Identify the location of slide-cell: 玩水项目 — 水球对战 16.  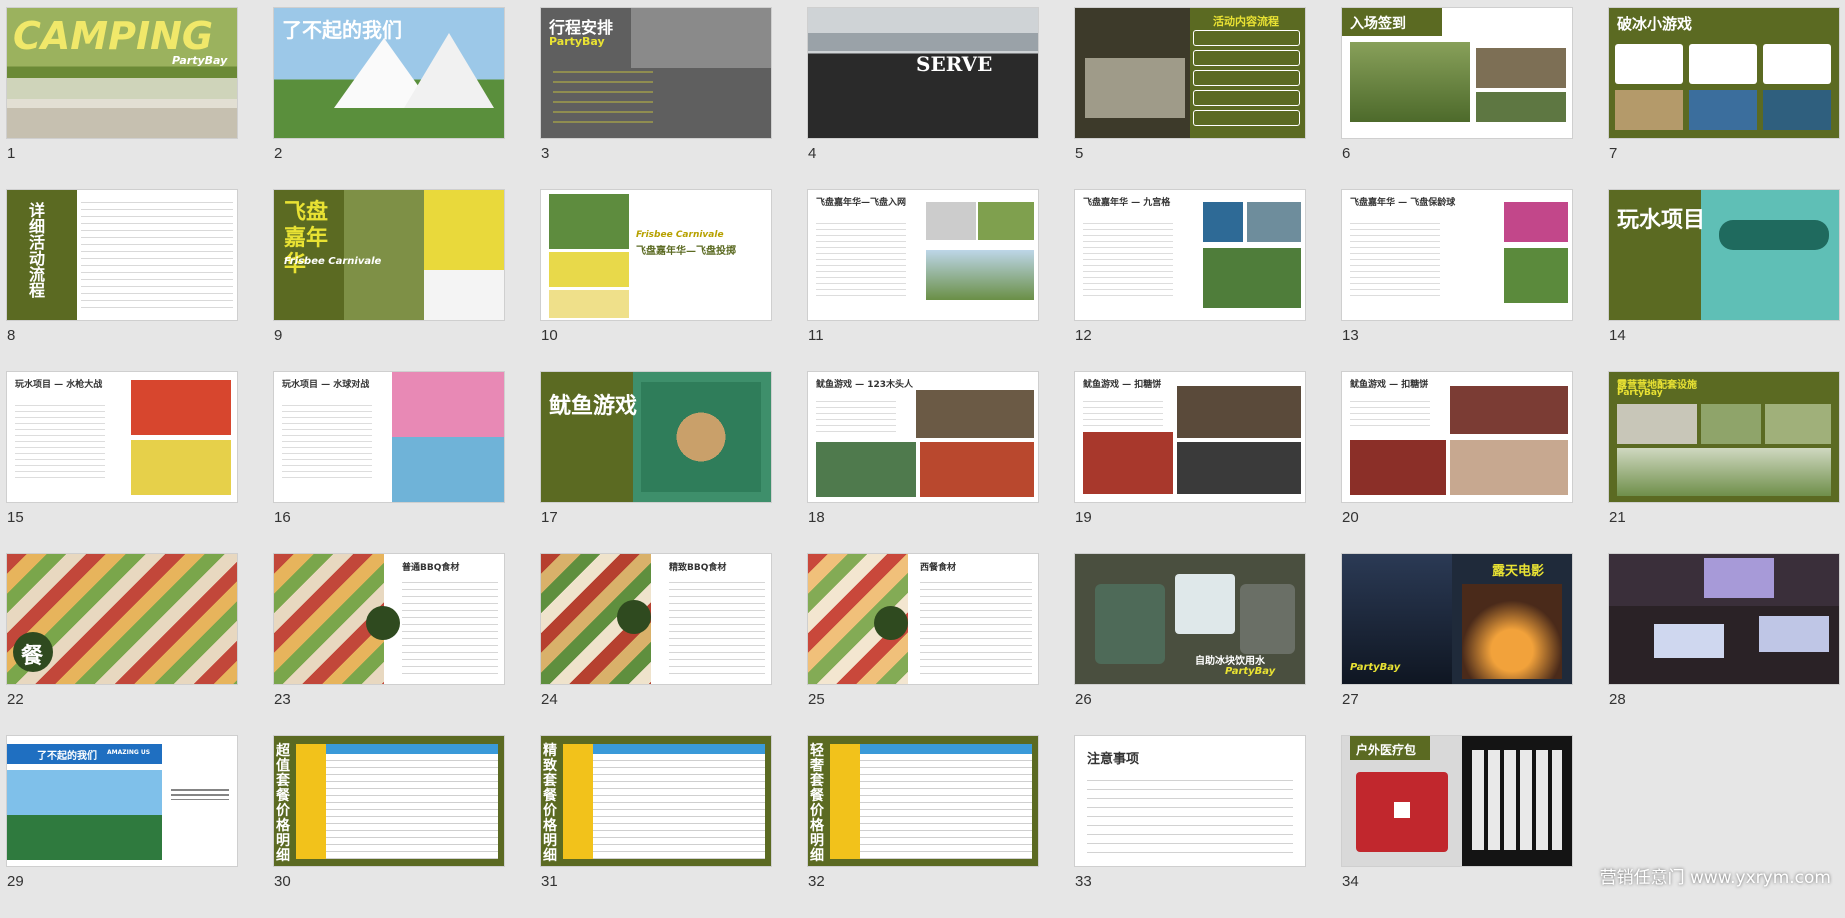
(389, 463).